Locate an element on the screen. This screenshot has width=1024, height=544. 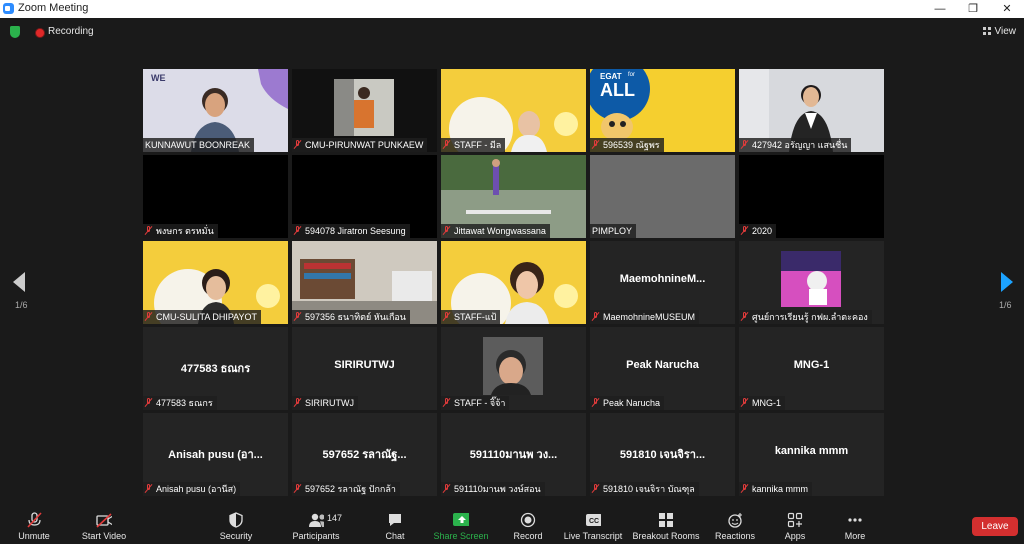
participant-display-name: 477583 ธณกร is located at coordinates (215, 369).